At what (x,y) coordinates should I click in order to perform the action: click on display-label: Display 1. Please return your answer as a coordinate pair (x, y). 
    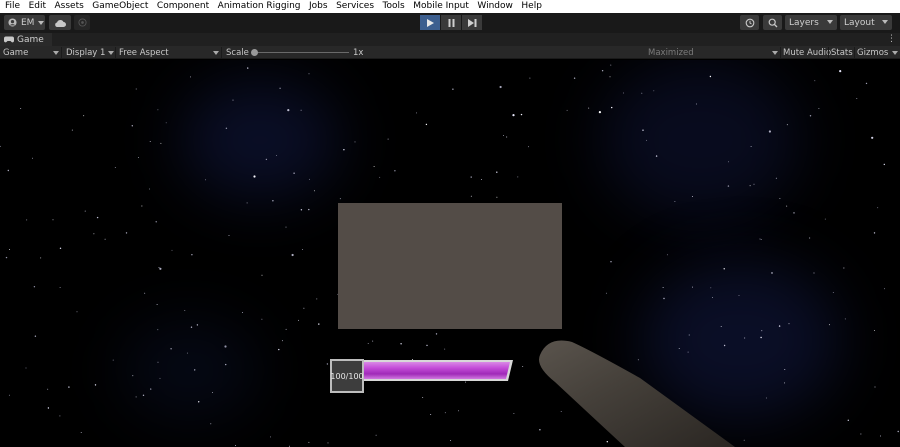
    Looking at the image, I should click on (86, 52).